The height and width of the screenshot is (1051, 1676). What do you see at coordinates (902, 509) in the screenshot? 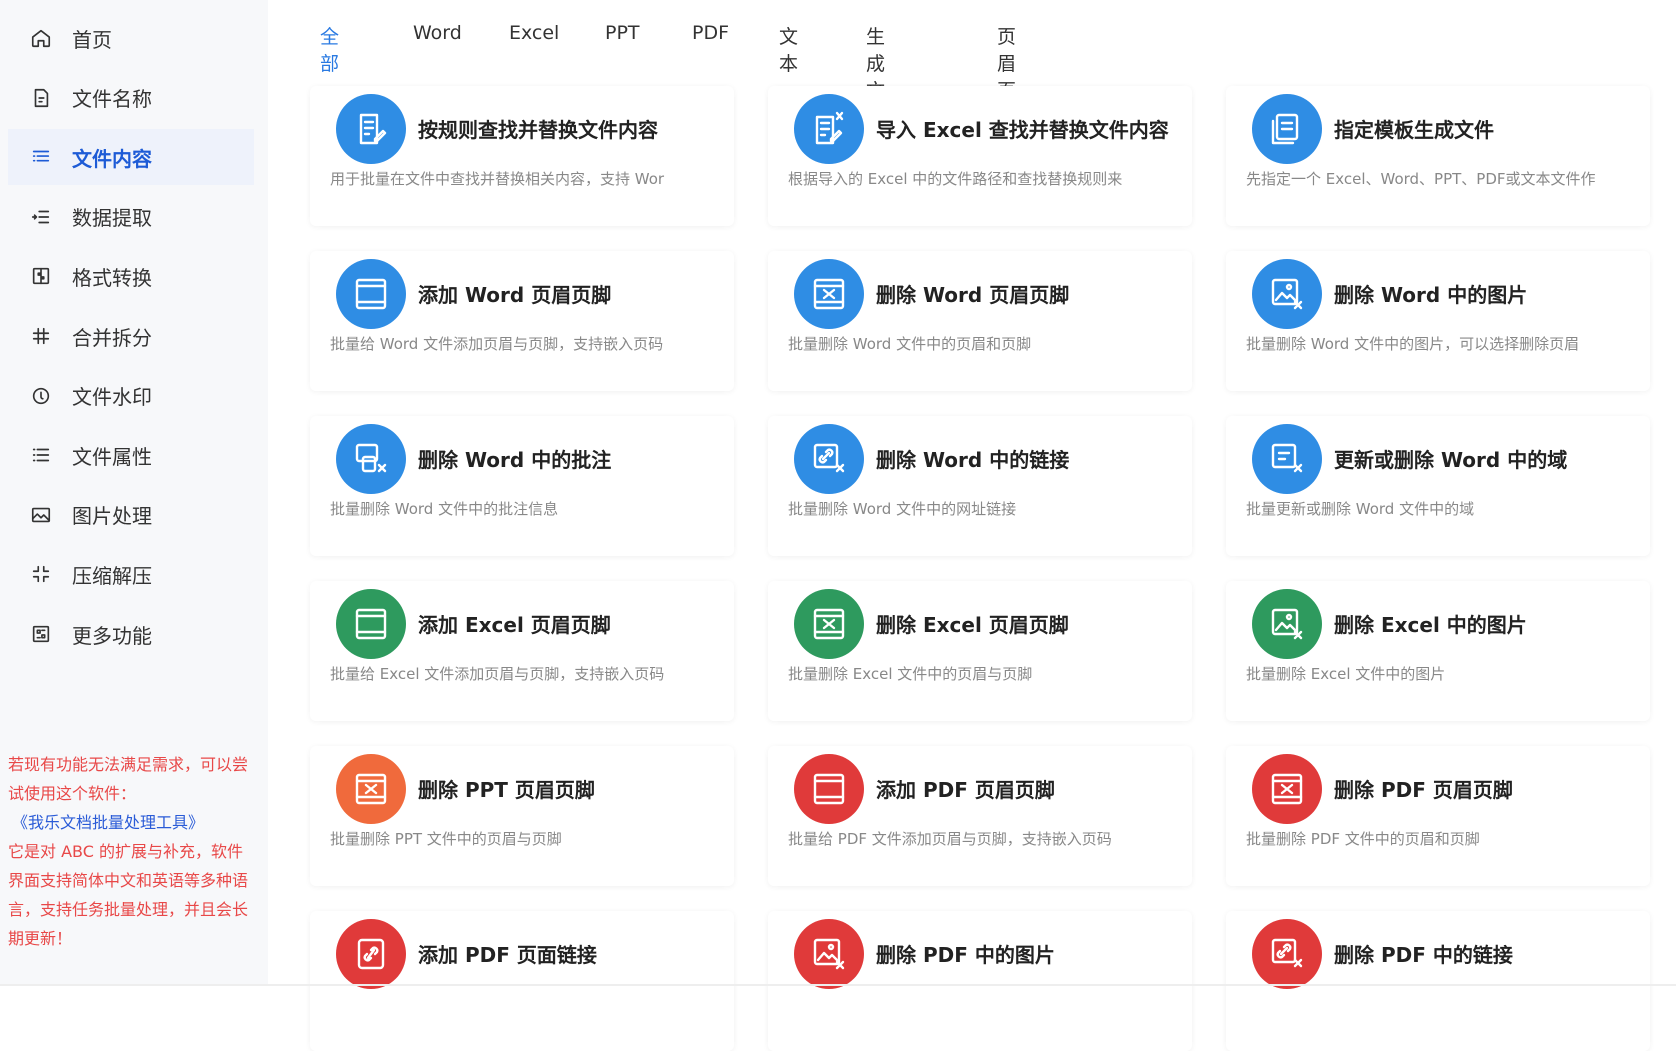
I see `tool-card-description: 批量删除 Word 文件中的网址链接` at bounding box center [902, 509].